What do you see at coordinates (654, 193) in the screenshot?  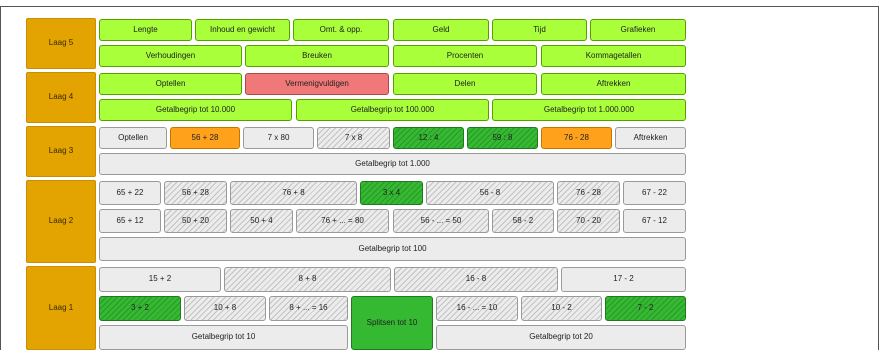 I see `exercise-67-minus-22: 67 - 22` at bounding box center [654, 193].